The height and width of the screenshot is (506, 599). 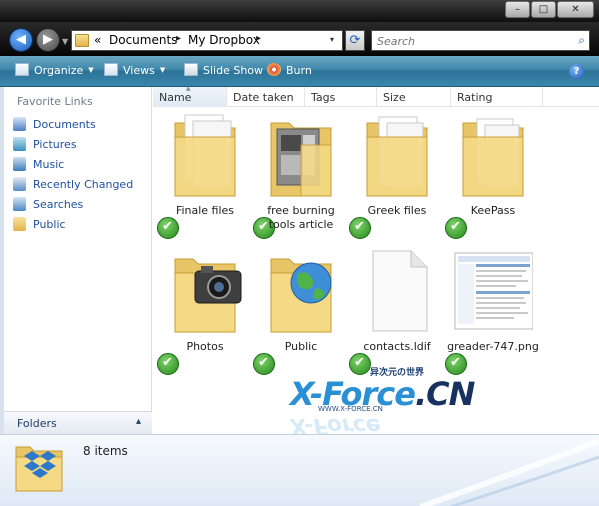 What do you see at coordinates (65, 41) in the screenshot?
I see `recent-pages-dropdown: ▼` at bounding box center [65, 41].